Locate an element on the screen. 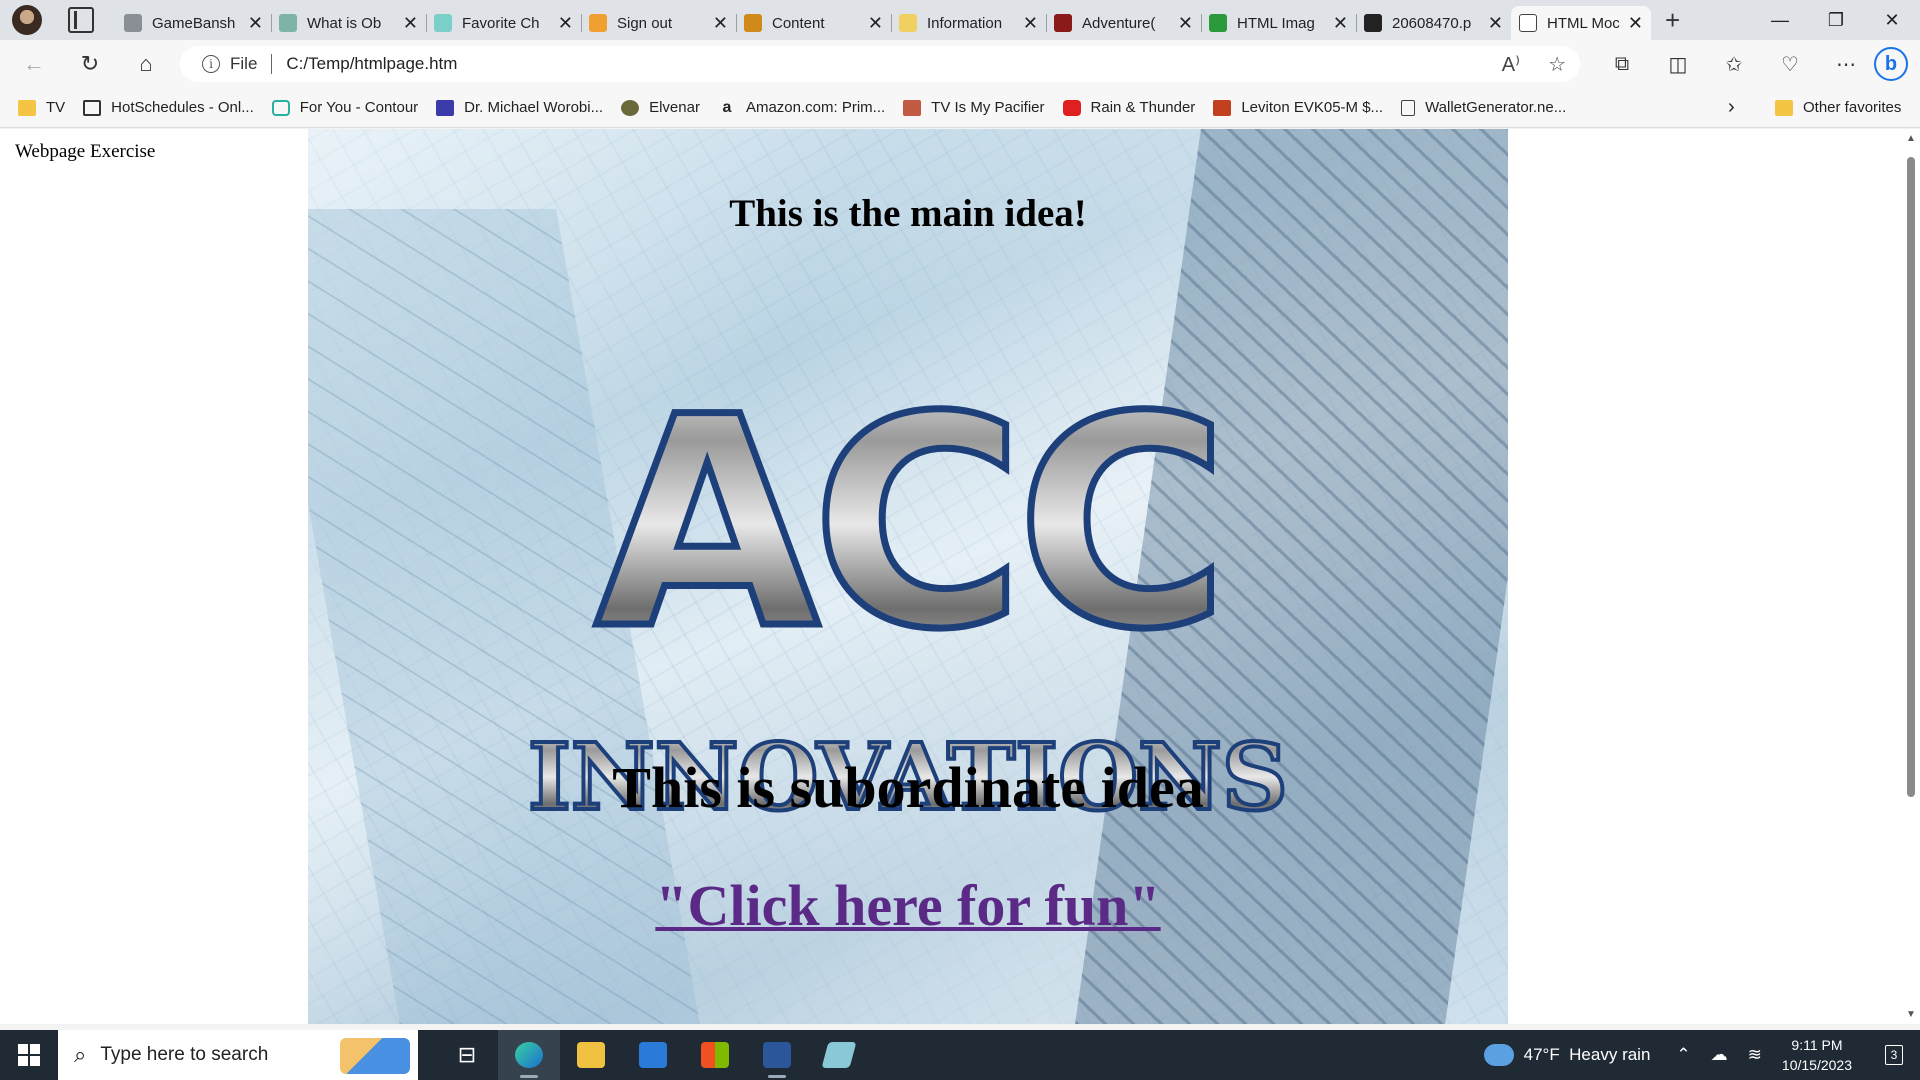 This screenshot has height=1080, width=1920. notifications-icon: 3 is located at coordinates (1894, 1055).